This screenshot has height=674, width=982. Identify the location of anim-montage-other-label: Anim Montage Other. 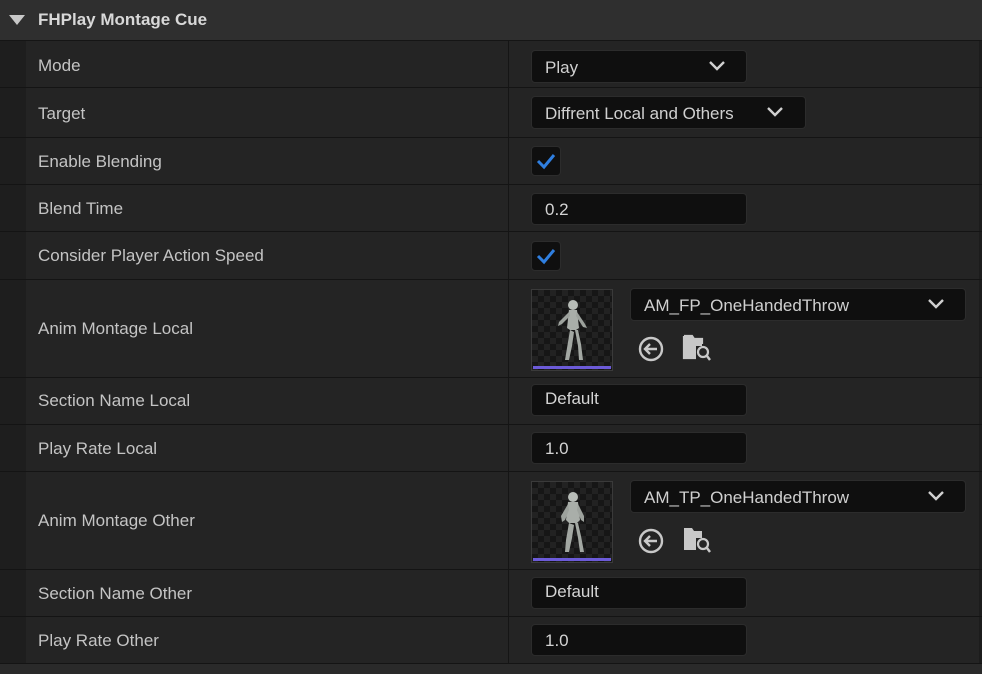
(116, 520).